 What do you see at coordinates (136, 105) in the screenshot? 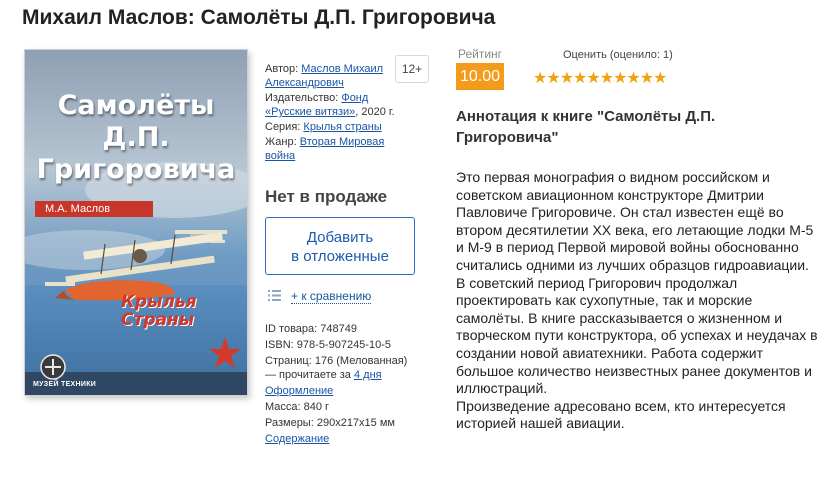
I see `cover-title-line1: Самолёты` at bounding box center [136, 105].